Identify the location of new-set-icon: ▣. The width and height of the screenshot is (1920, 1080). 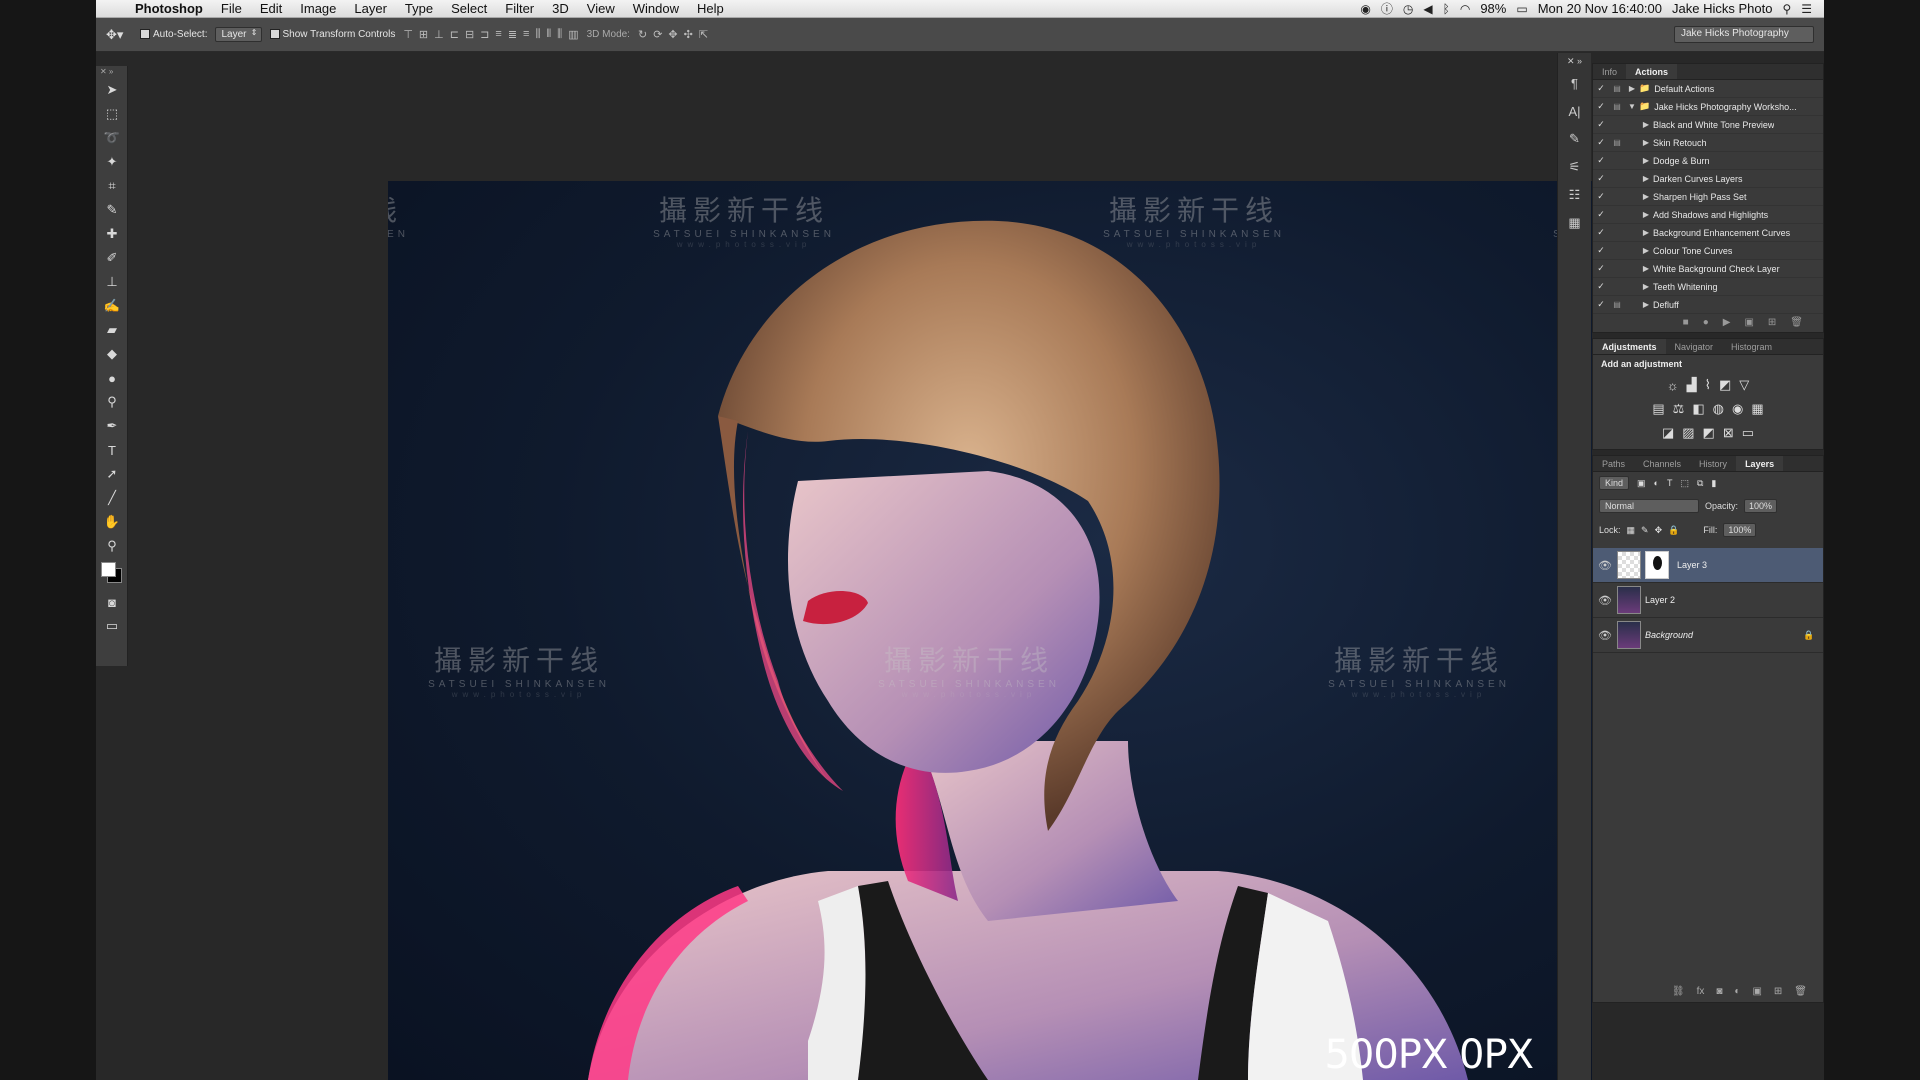
(1748, 322).